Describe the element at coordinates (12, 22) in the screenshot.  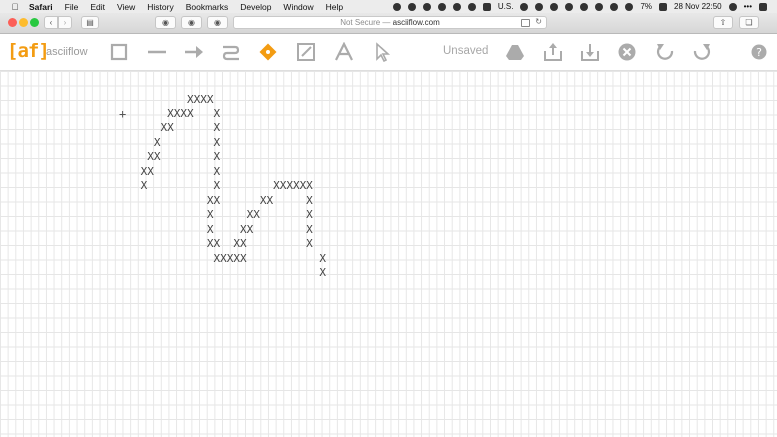
I see `close-window-button` at that location.